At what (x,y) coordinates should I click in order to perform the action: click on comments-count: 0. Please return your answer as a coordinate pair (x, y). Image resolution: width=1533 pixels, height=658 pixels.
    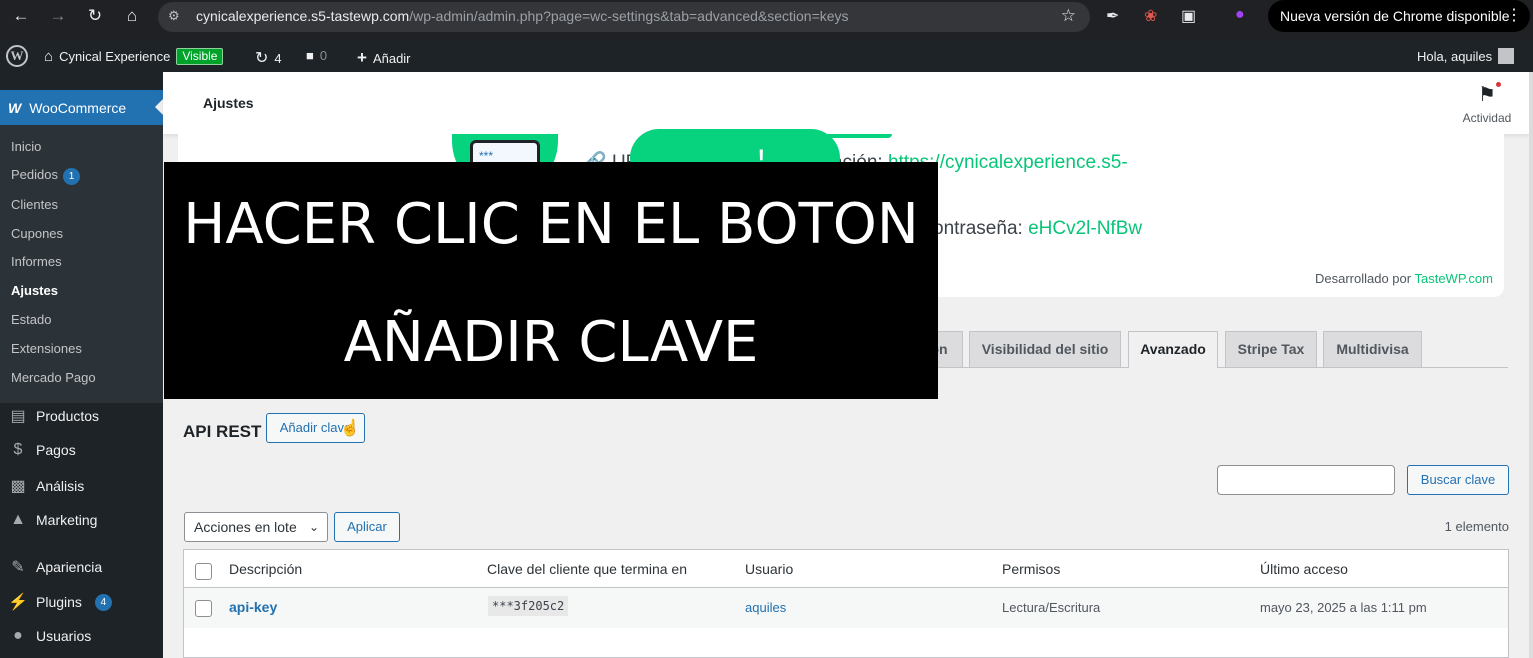
    Looking at the image, I should click on (323, 55).